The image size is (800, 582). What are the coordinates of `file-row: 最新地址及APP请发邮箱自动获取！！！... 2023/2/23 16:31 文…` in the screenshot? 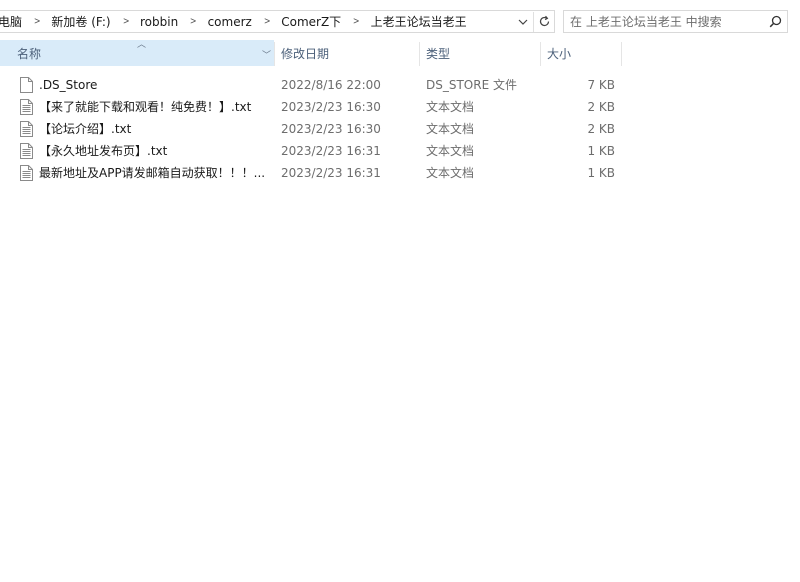 It's located at (320, 173).